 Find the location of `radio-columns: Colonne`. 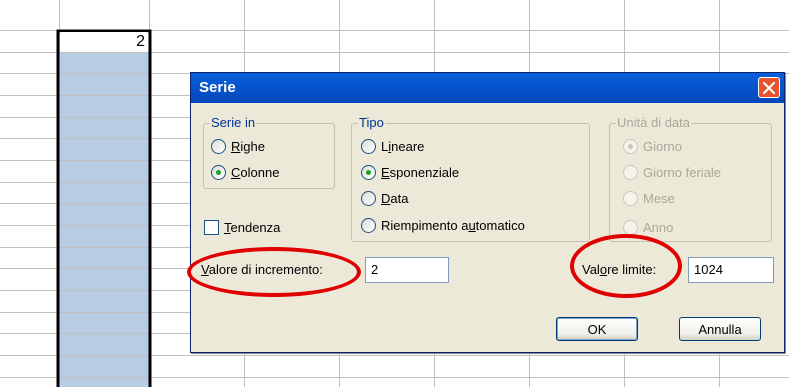

radio-columns: Colonne is located at coordinates (245, 172).